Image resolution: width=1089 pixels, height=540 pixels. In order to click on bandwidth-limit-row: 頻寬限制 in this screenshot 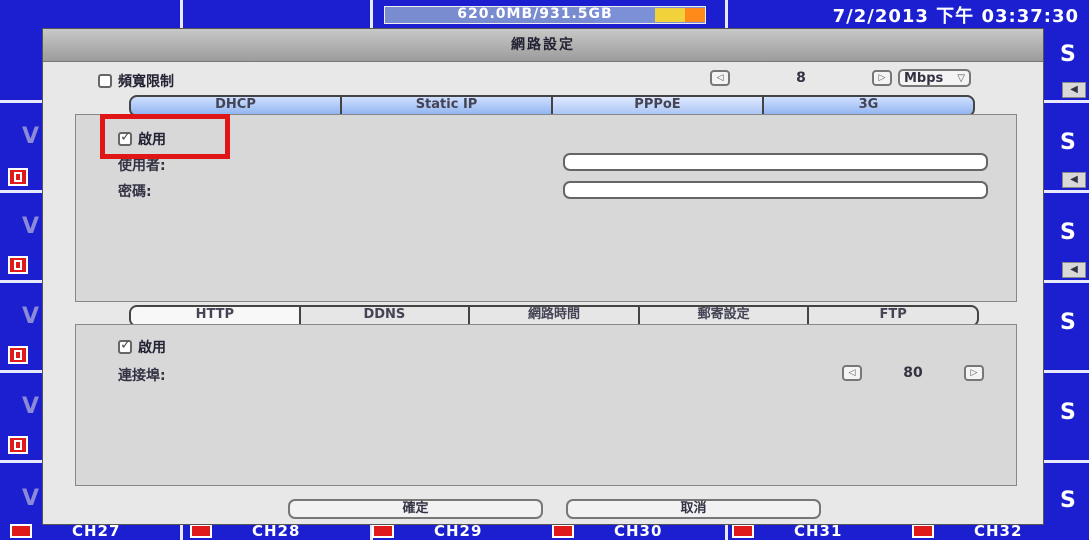, I will do `click(136, 81)`.